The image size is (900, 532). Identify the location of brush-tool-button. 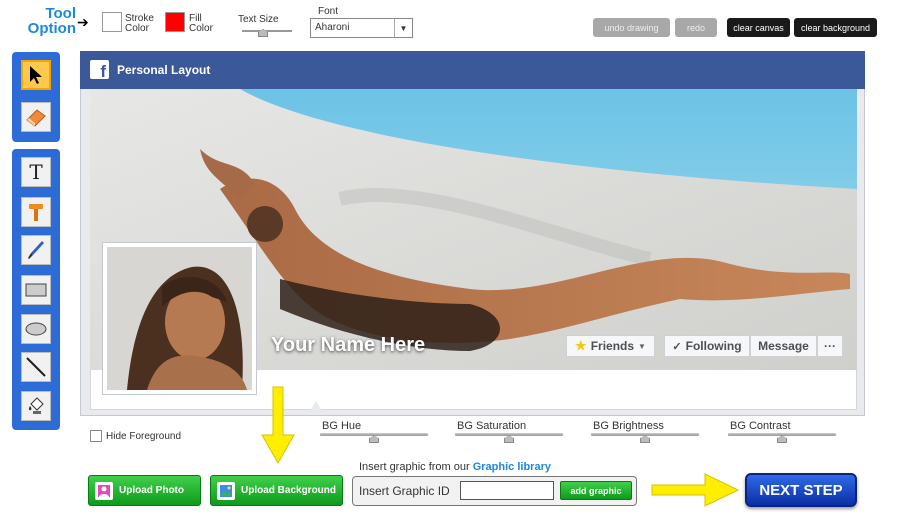
(36, 250).